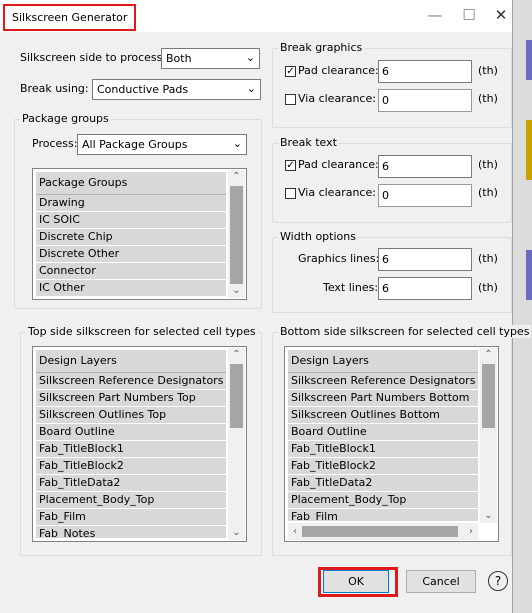  I want to click on help-icon: ?, so click(498, 581).